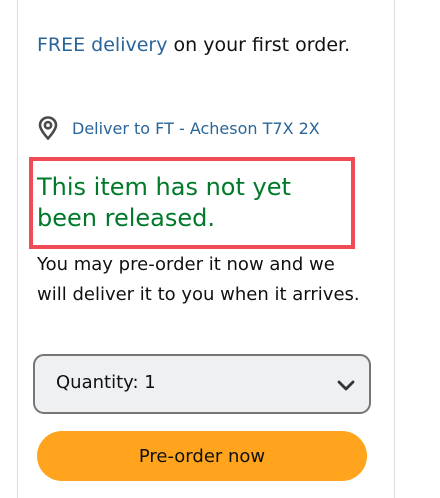 Image resolution: width=440 pixels, height=498 pixels. I want to click on delivery-message: FREE delivery on your first order., so click(202, 45).